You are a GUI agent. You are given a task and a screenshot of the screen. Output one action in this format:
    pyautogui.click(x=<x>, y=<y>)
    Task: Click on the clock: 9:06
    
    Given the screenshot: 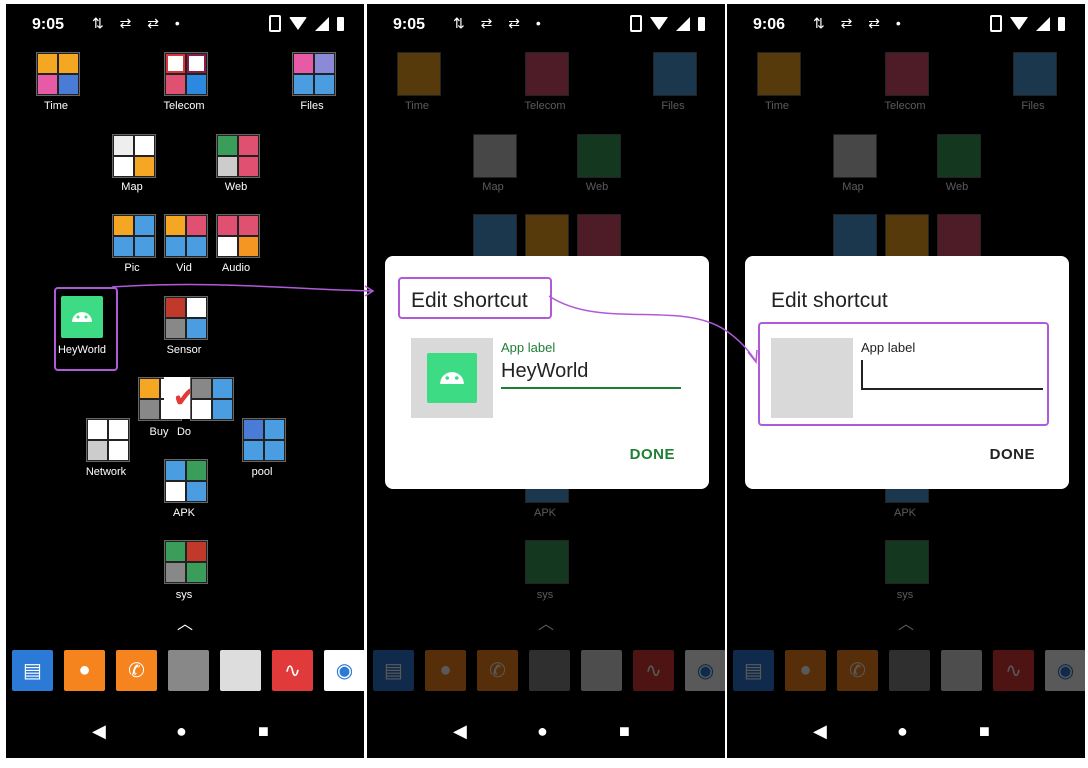 What is the action you would take?
    pyautogui.click(x=769, y=24)
    